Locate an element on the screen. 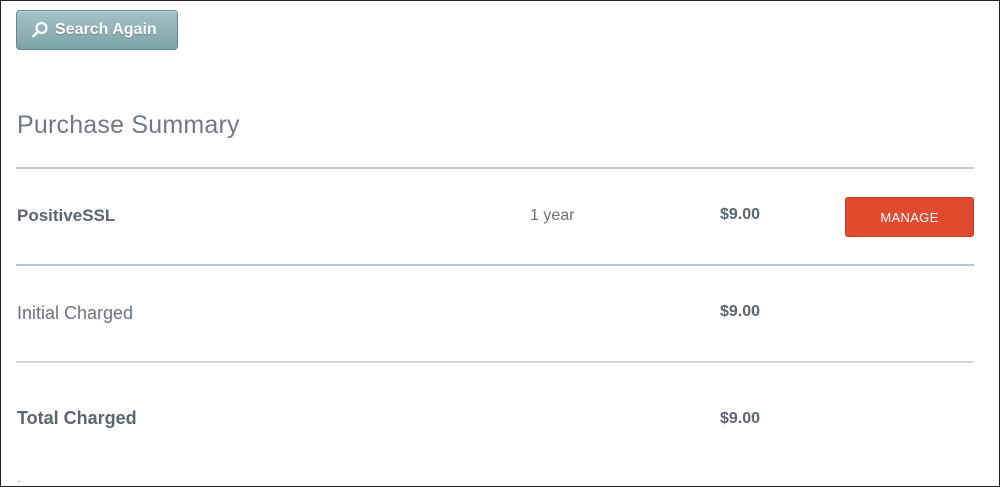 The height and width of the screenshot is (487, 1000). search-again-button: Search Again is located at coordinates (97, 30).